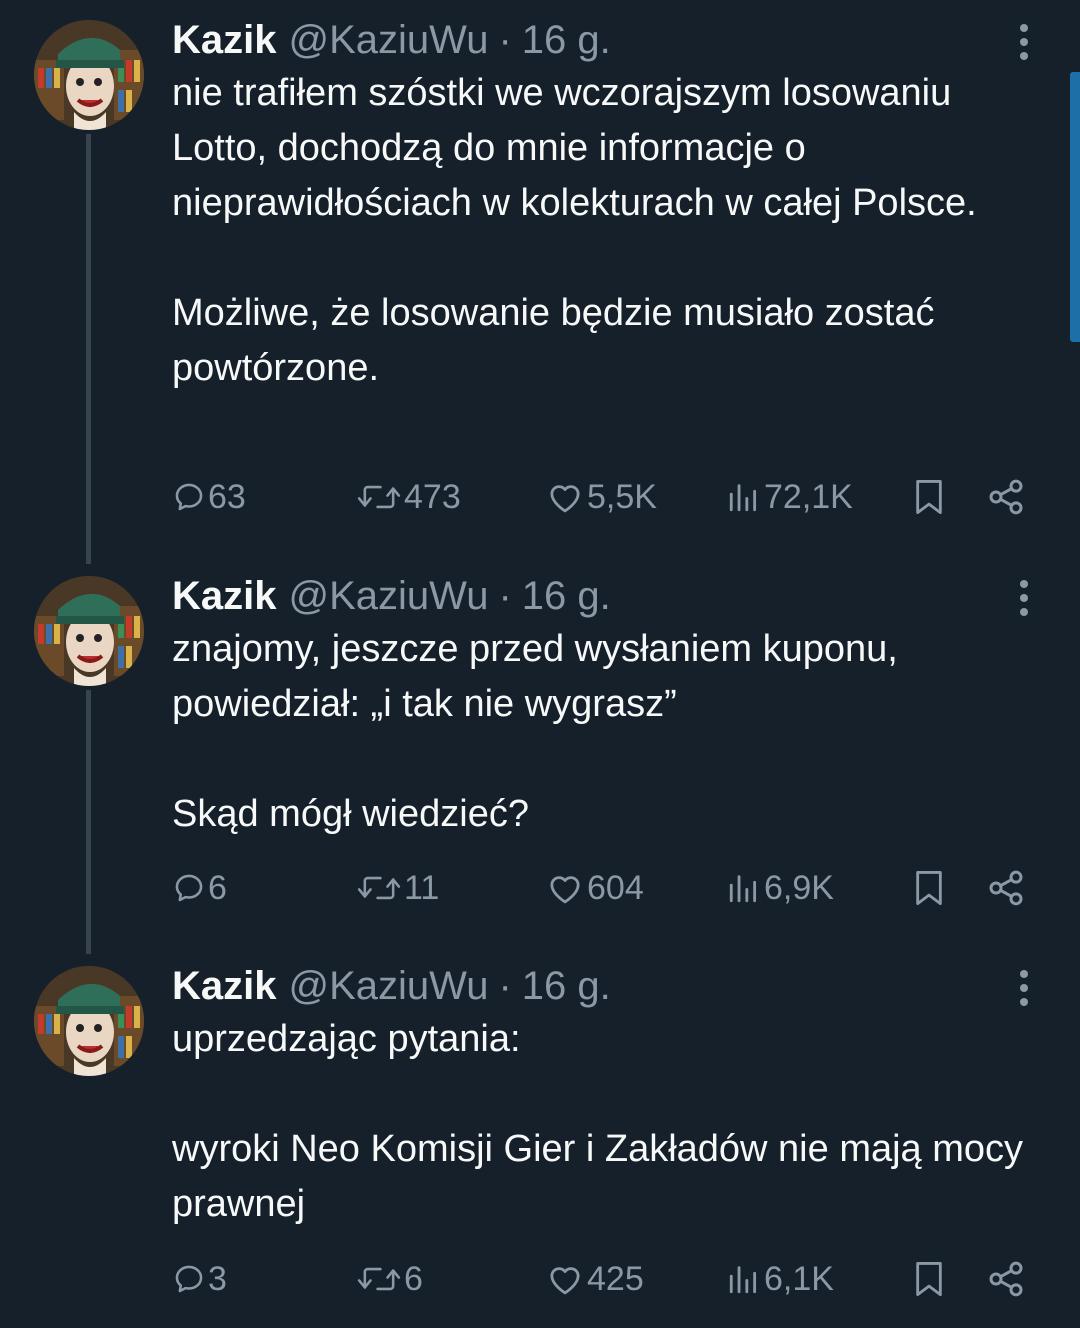 Image resolution: width=1080 pixels, height=1328 pixels. I want to click on view-count: 6,9K, so click(799, 887).